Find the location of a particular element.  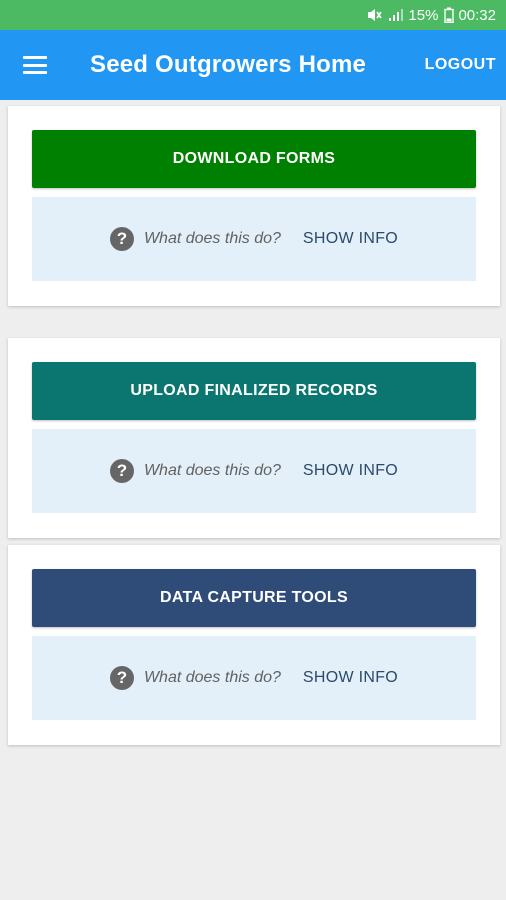

signal-icon is located at coordinates (396, 15).